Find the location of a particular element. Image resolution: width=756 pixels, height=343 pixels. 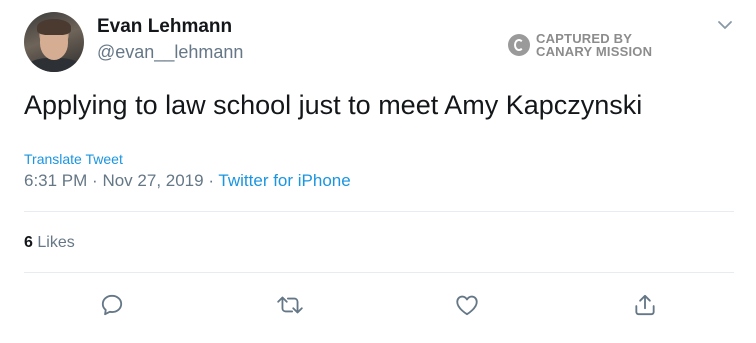

likes-count: 6 is located at coordinates (28, 242).